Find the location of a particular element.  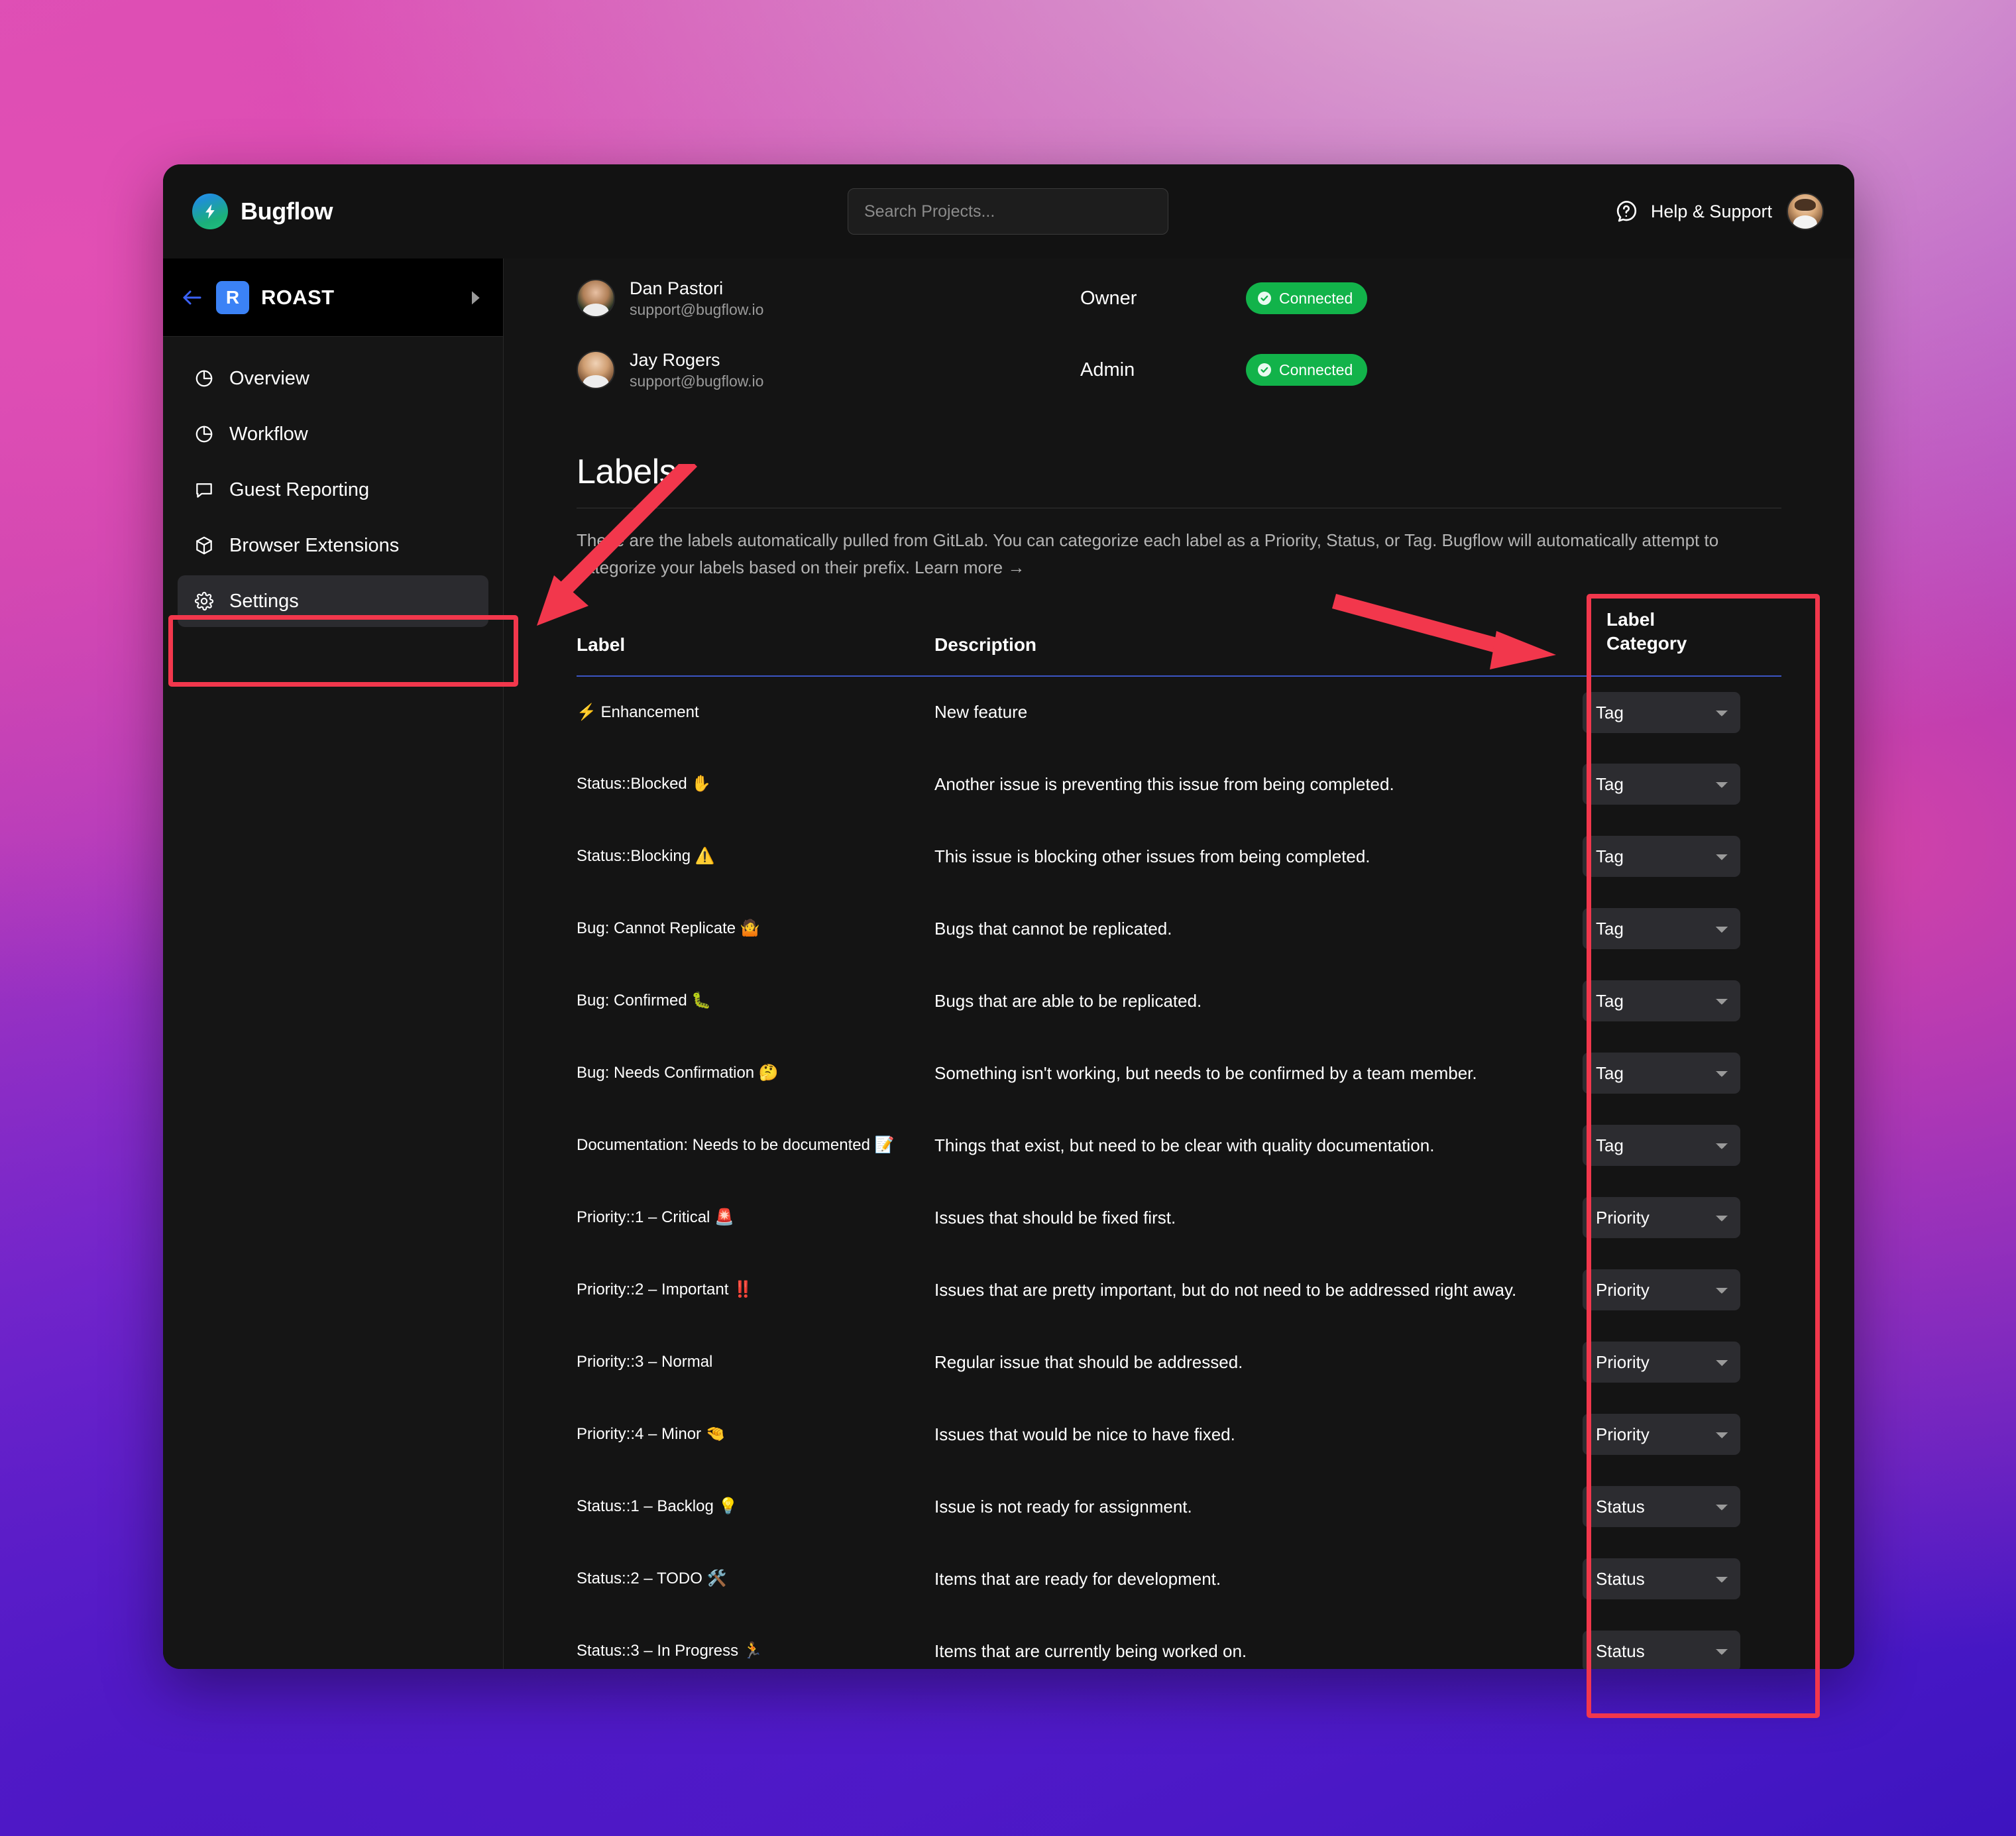

label-name-cell: Documentation: Needs to be documented 📝 is located at coordinates (736, 1145).